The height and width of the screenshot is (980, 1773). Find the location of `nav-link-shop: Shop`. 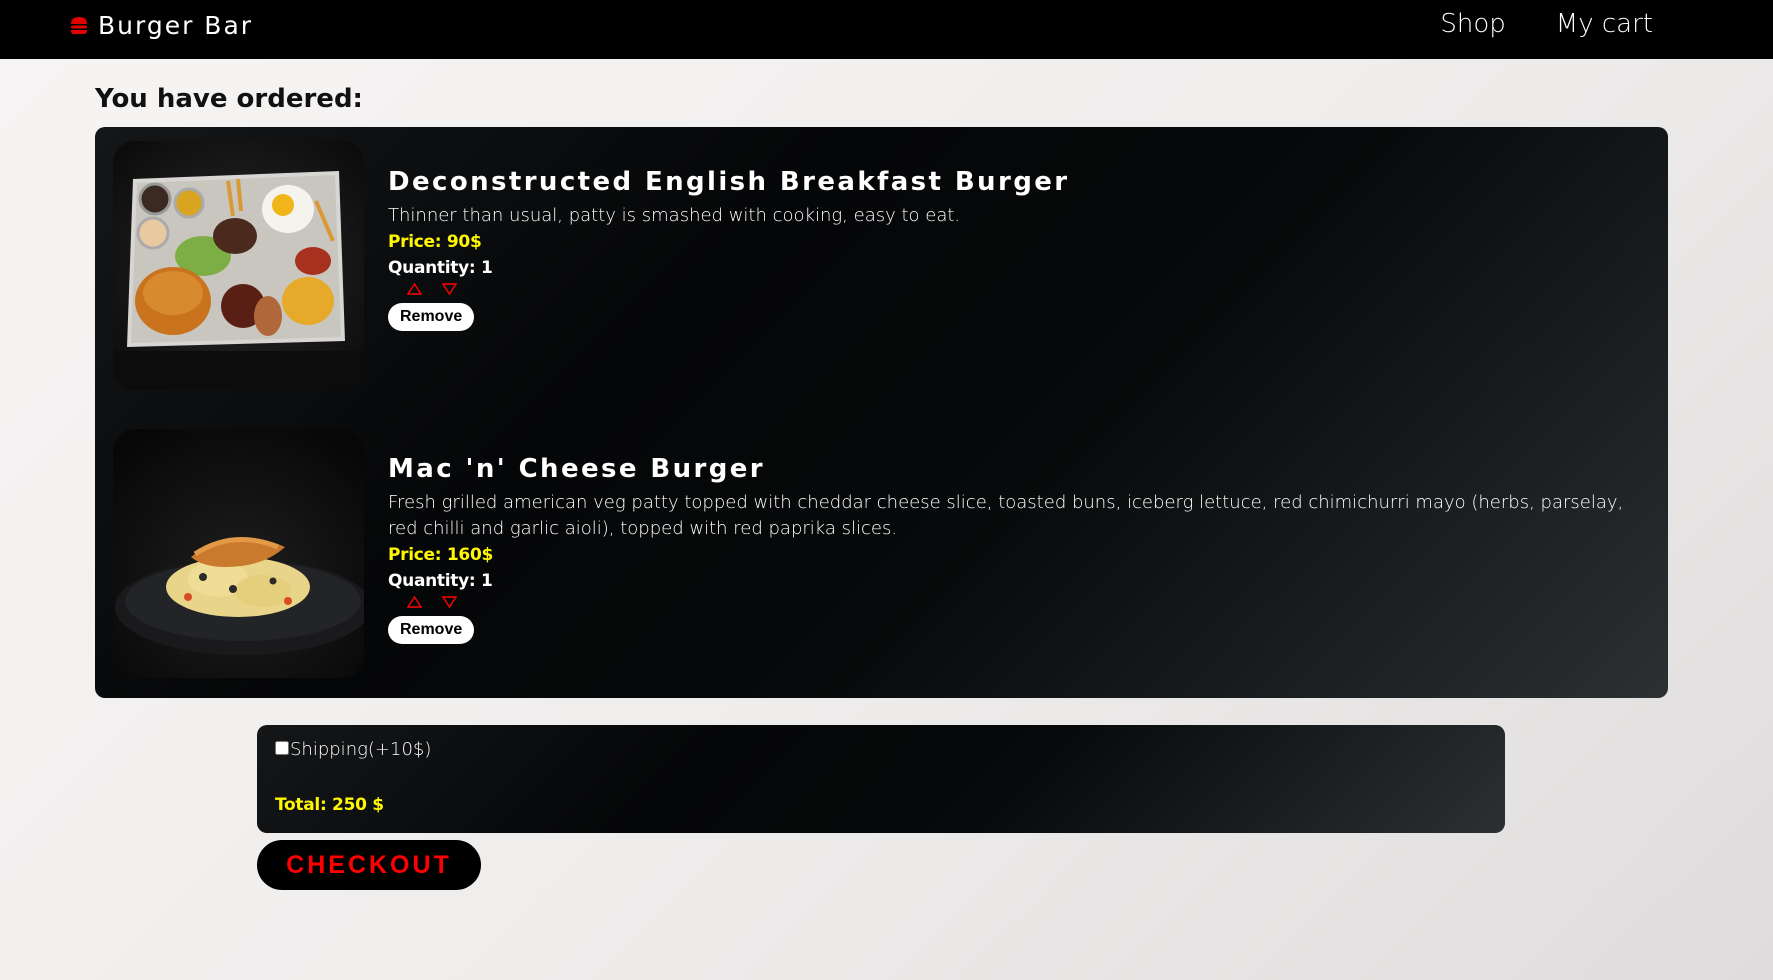

nav-link-shop: Shop is located at coordinates (1472, 24).